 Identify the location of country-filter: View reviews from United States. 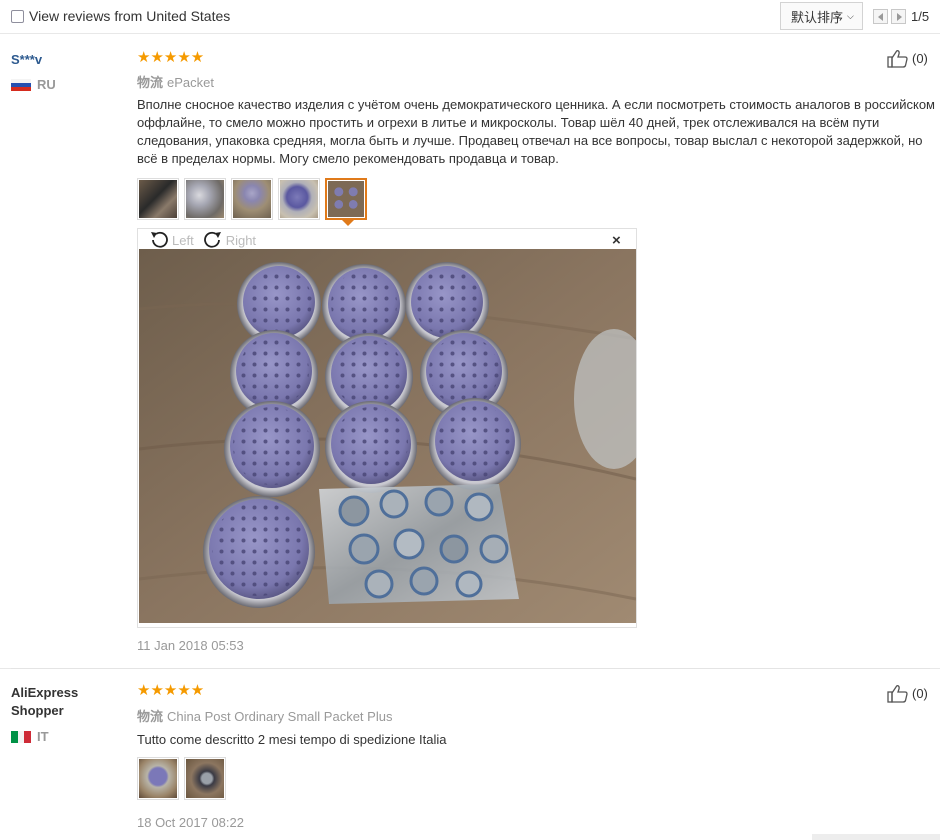
(120, 16).